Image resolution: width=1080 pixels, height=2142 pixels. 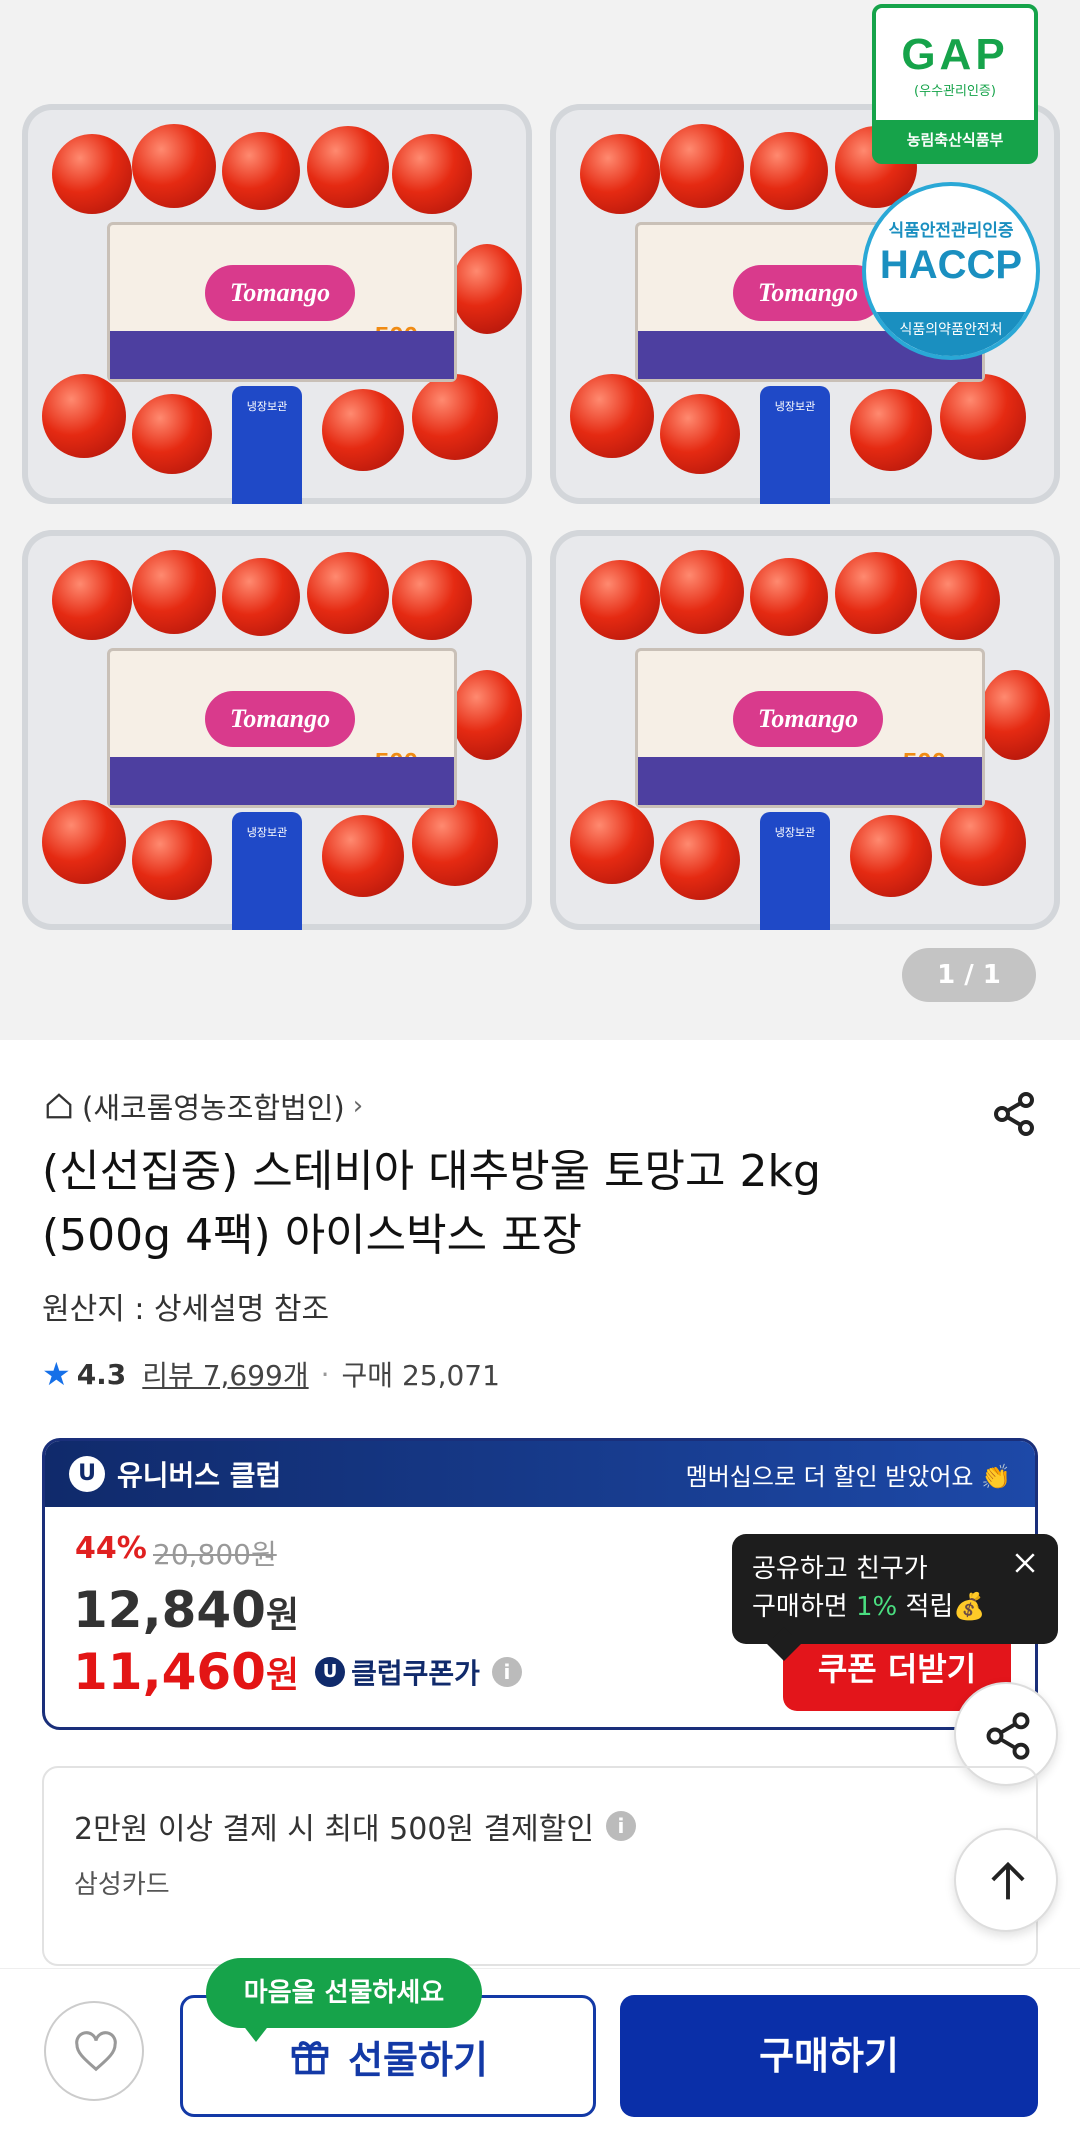 I want to click on scroll-top-button, so click(x=1006, y=1880).